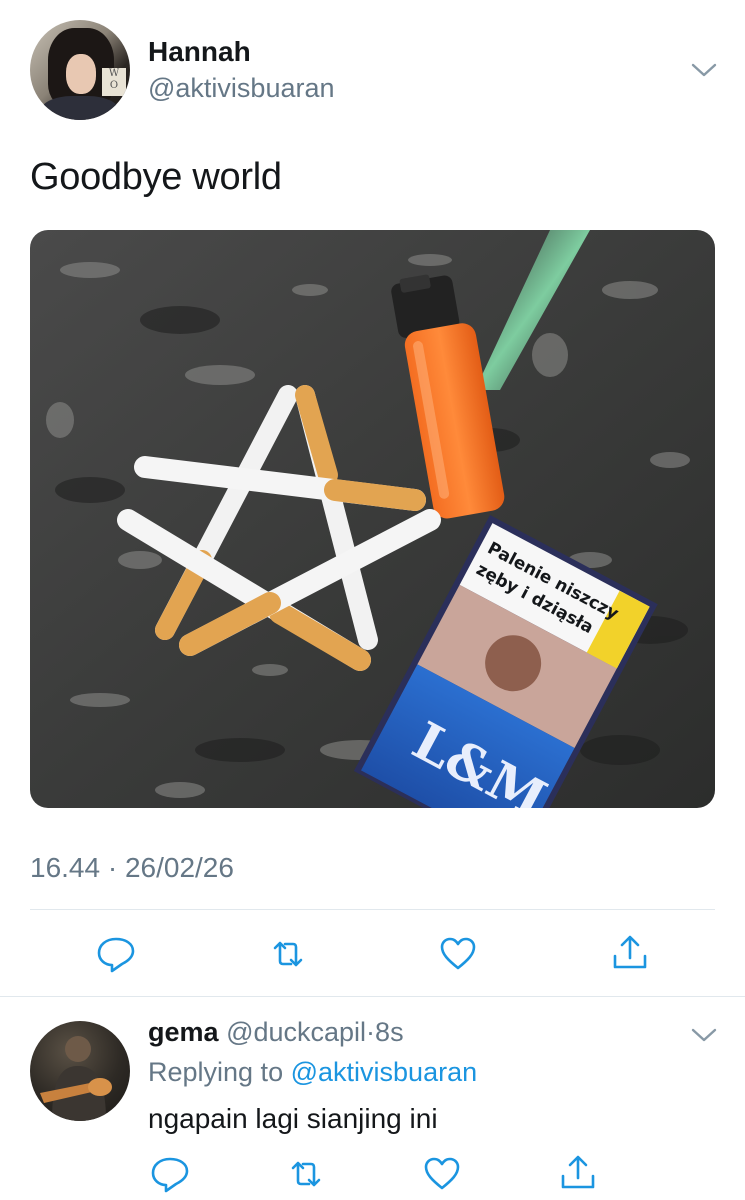  I want to click on replying-to: Replying to @aktivisbuaran, so click(312, 1072).